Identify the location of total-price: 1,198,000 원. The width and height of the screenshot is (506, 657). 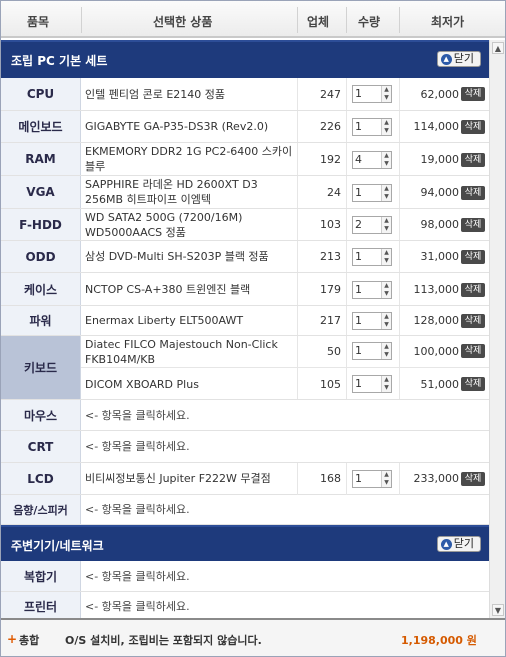
(439, 640).